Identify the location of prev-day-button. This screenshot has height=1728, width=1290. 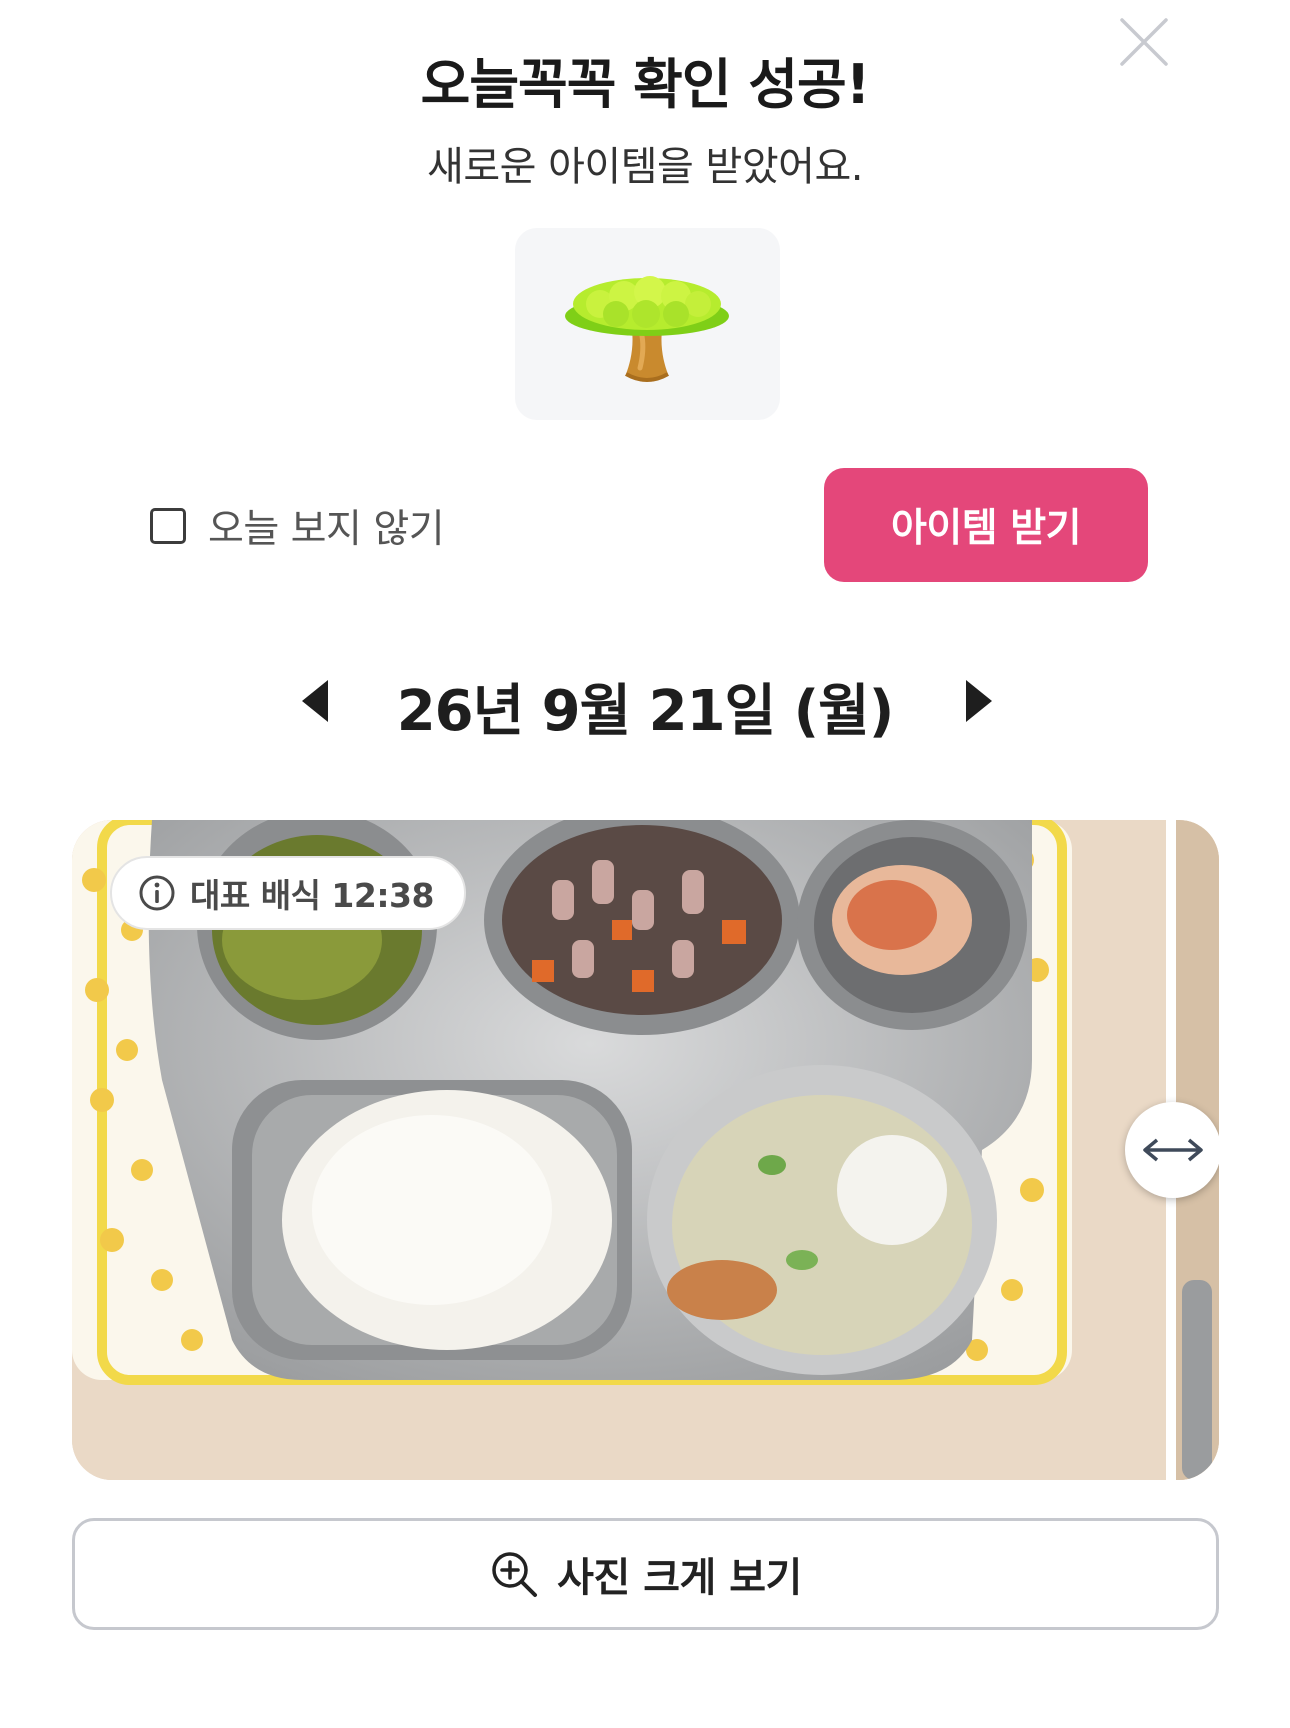
(315, 701).